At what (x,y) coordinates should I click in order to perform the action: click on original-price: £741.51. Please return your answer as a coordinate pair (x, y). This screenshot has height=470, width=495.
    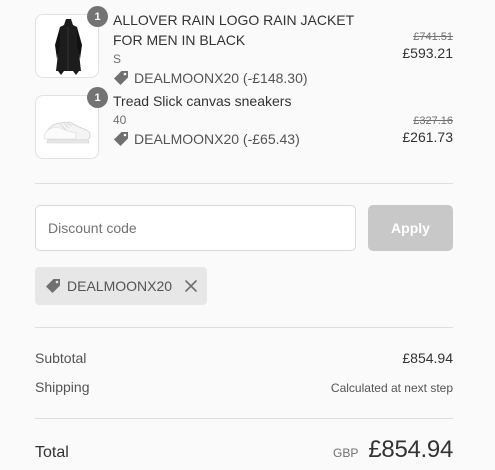
    Looking at the image, I should click on (433, 37).